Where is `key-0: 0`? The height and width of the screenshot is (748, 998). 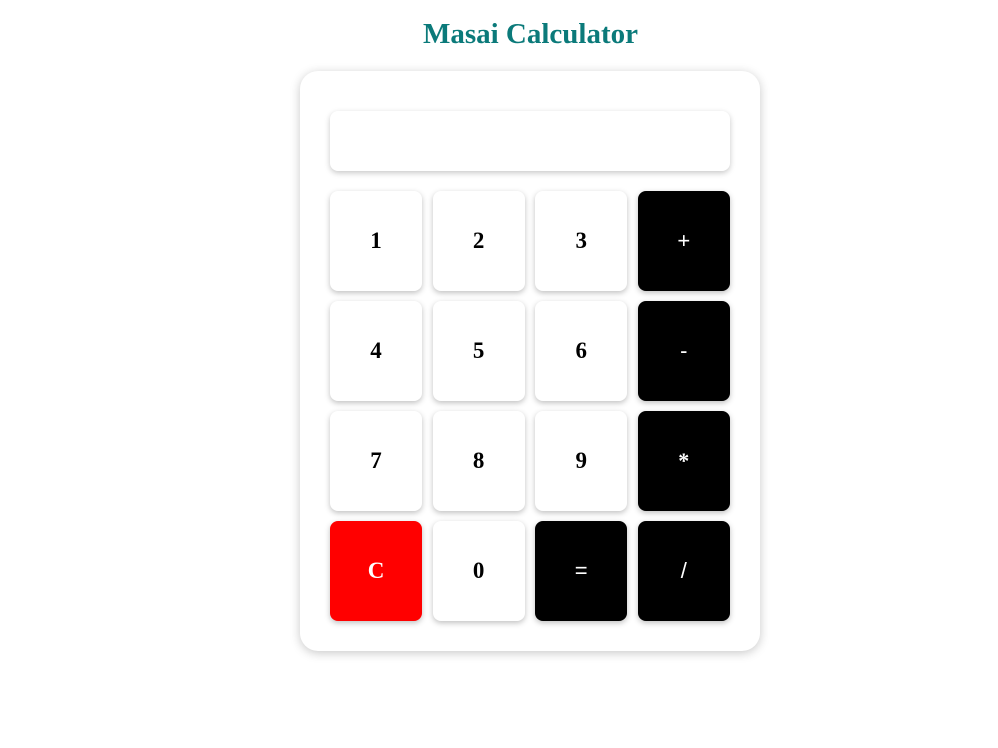
key-0: 0 is located at coordinates (478, 571).